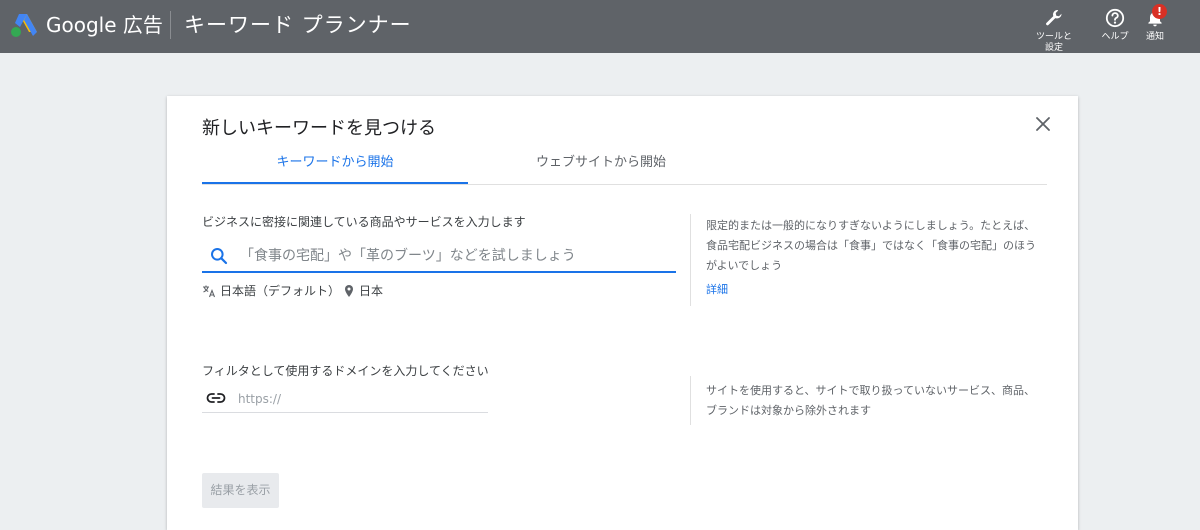  I want to click on tab-start-with-website: ウェブサイトから開始, so click(601, 163).